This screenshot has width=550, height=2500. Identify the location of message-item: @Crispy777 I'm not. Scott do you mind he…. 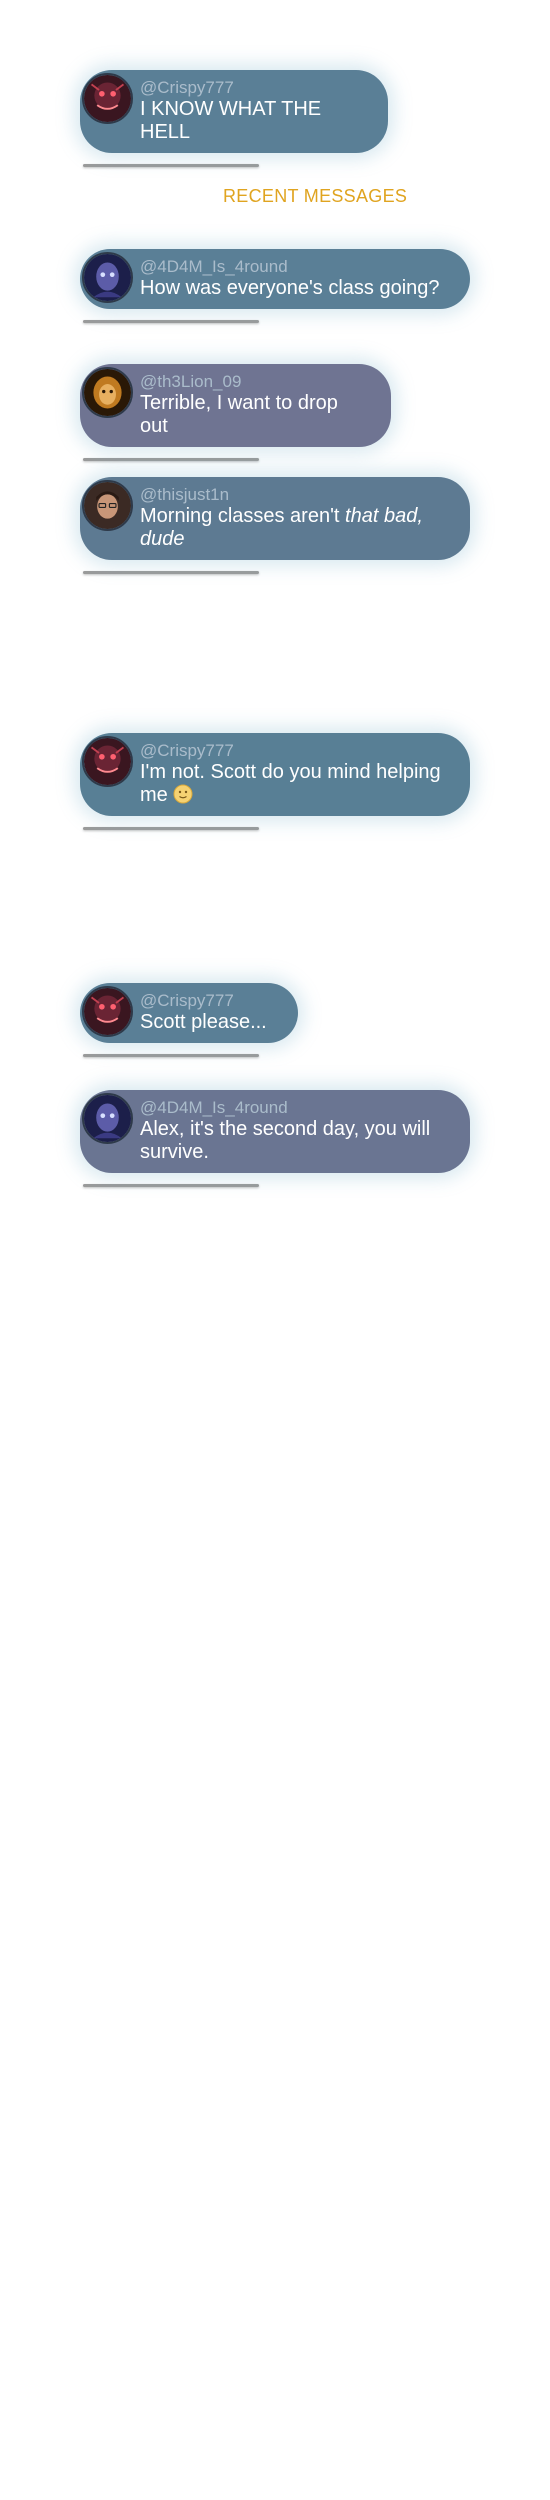
(275, 781).